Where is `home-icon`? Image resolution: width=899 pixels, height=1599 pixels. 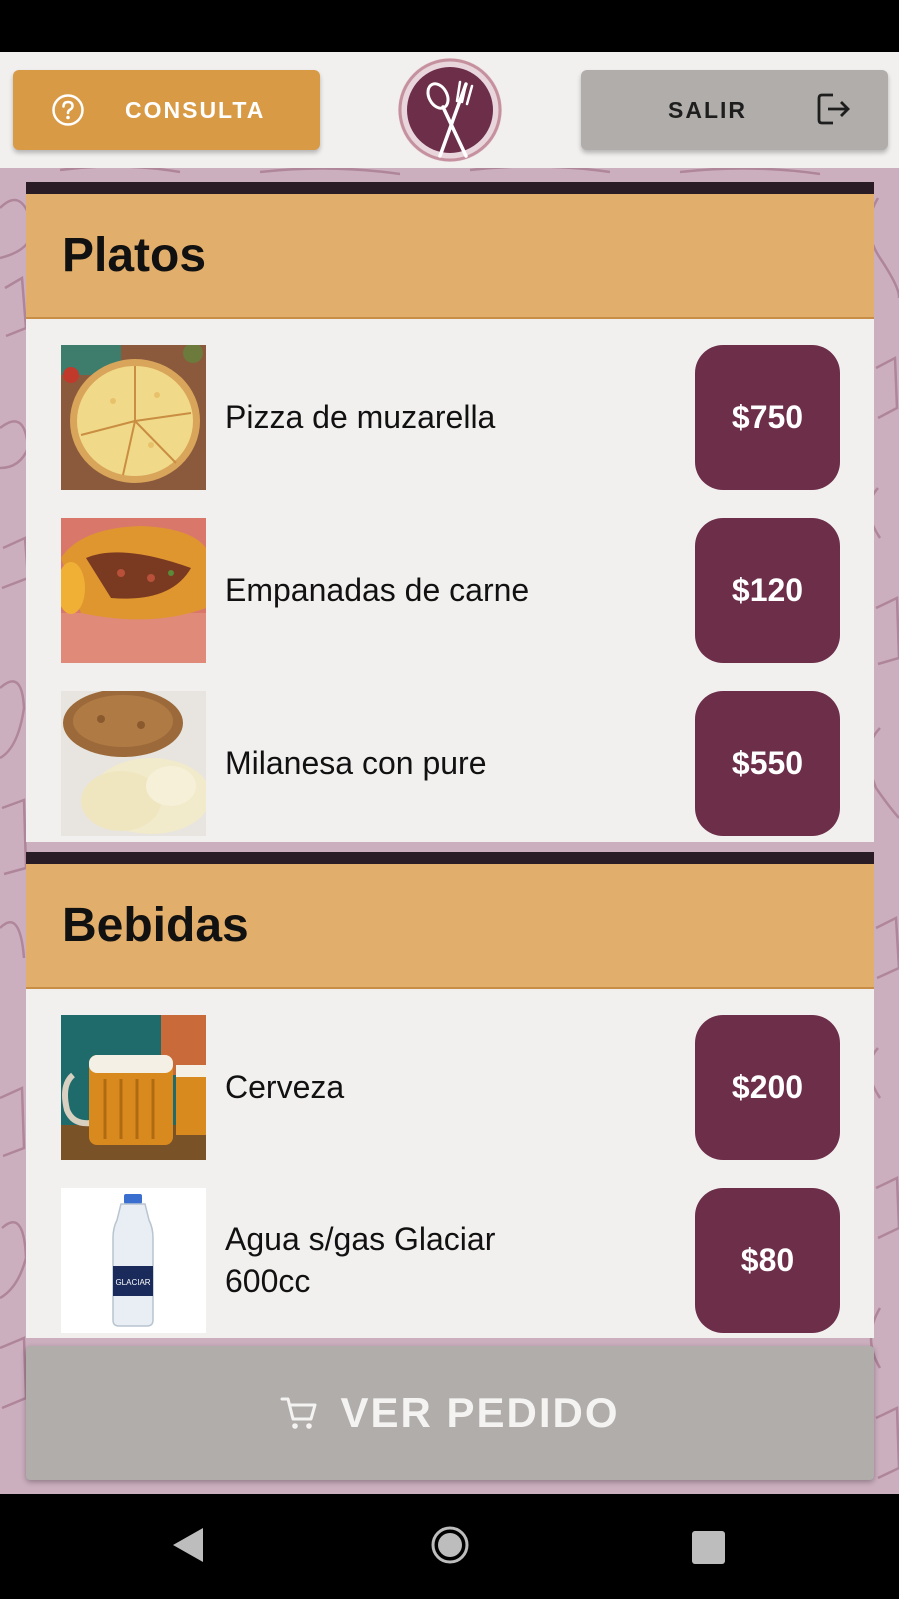 home-icon is located at coordinates (450, 1545).